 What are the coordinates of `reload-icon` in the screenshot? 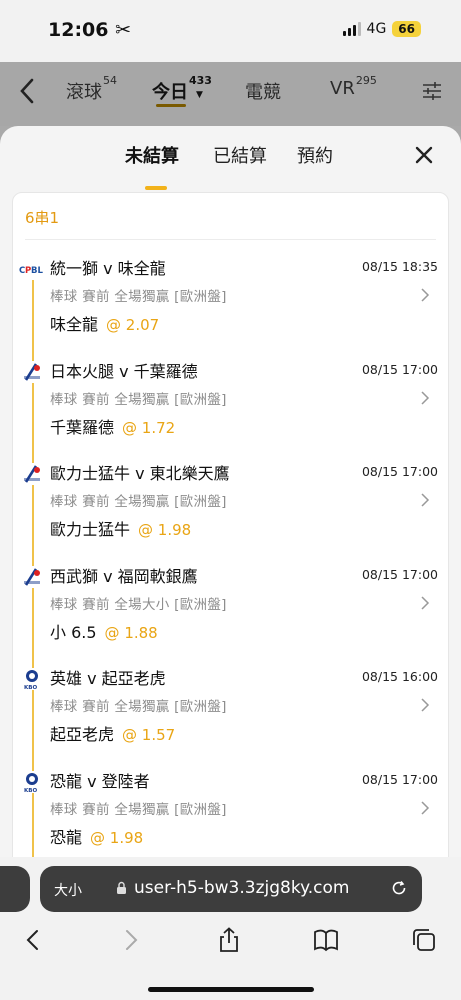 It's located at (399, 888).